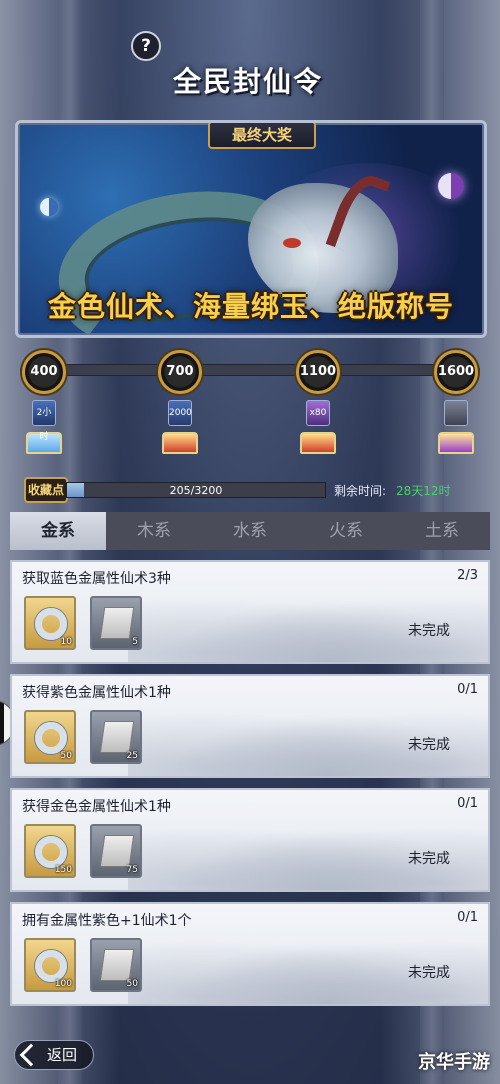 The height and width of the screenshot is (1084, 500). Describe the element at coordinates (62, 1055) in the screenshot. I see `back-label: 返回` at that location.